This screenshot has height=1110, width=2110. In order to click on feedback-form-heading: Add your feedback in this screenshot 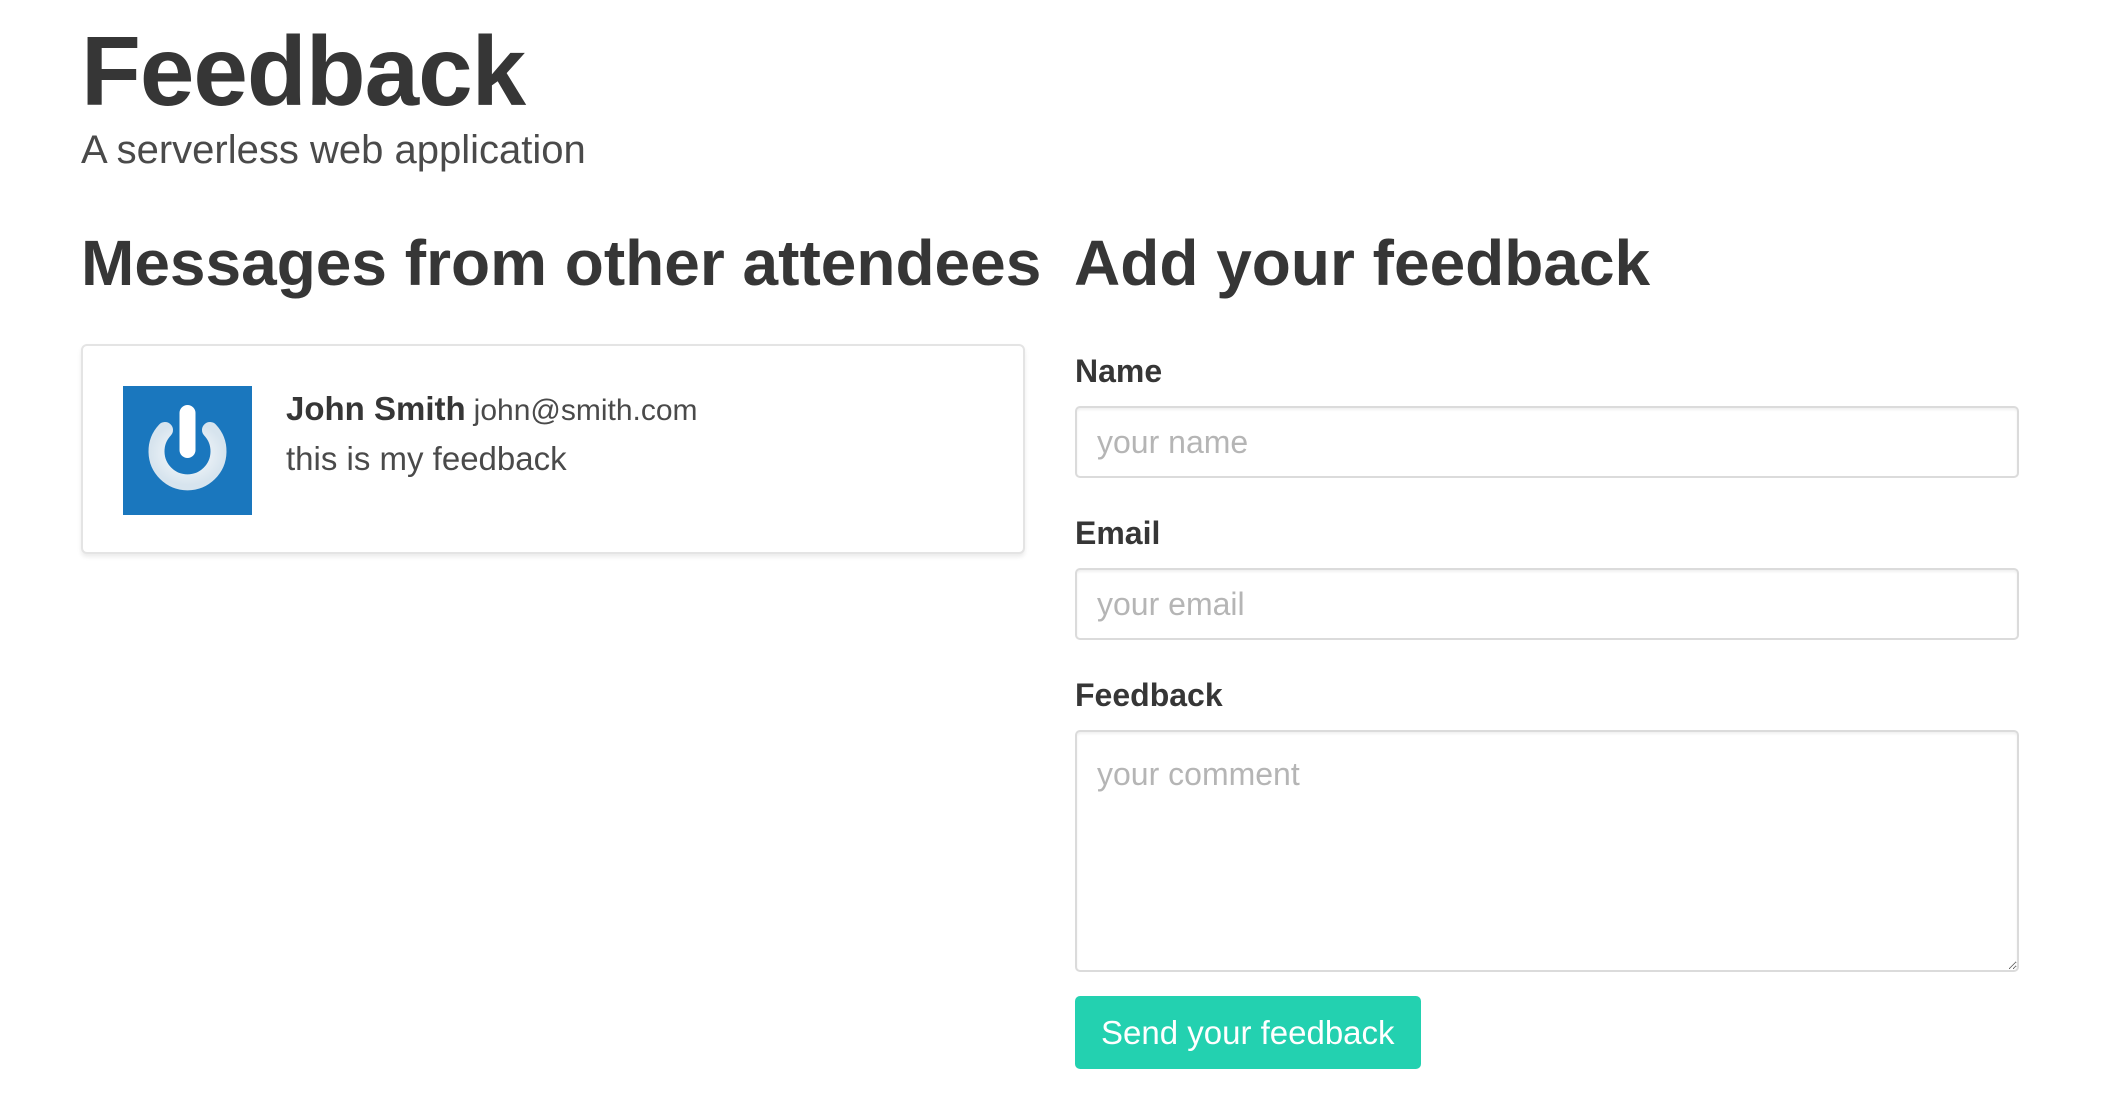, I will do `click(1362, 263)`.